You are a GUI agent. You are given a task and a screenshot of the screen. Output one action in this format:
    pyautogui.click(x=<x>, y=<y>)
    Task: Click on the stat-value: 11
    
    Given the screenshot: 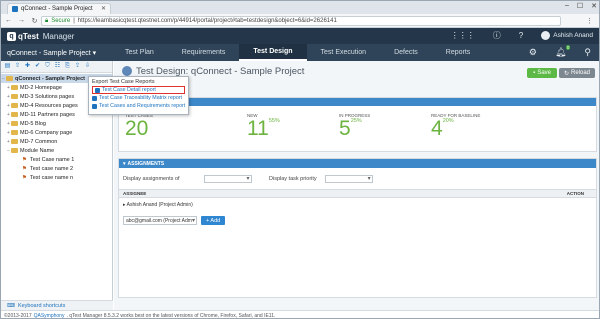 What is the action you would take?
    pyautogui.click(x=258, y=128)
    